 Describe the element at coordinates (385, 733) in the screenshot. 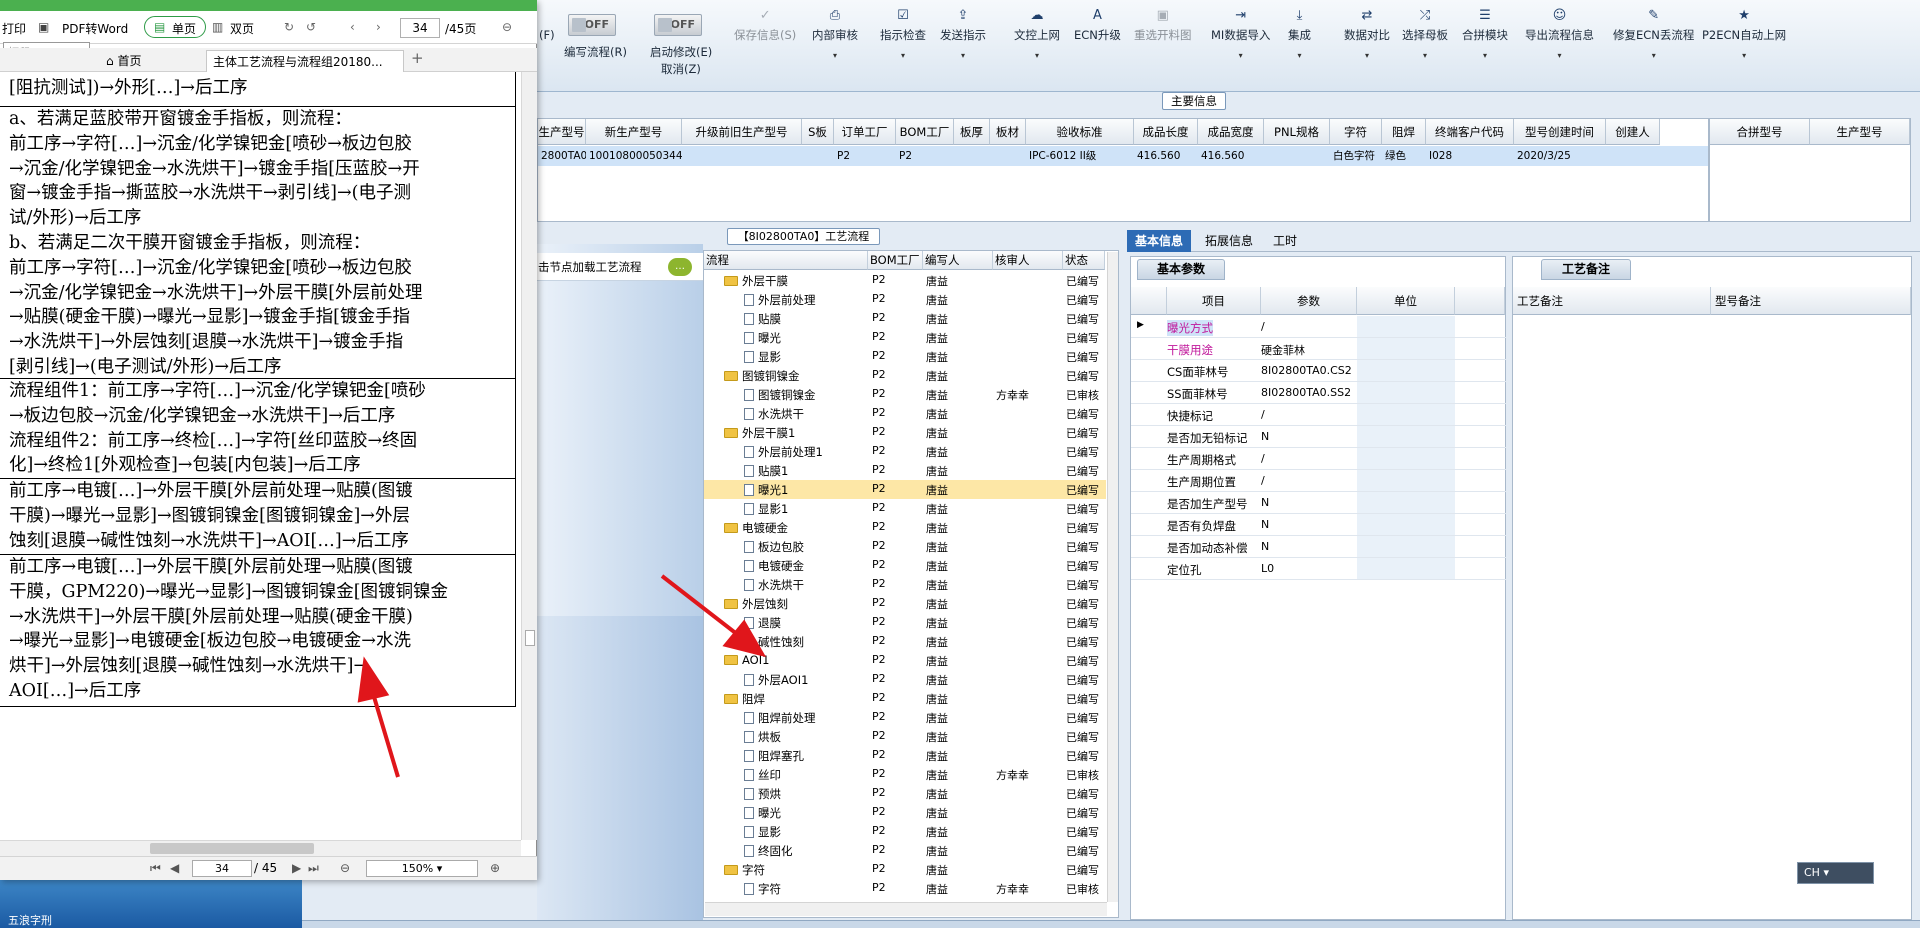

I see `annotation-arrow-up-line` at that location.